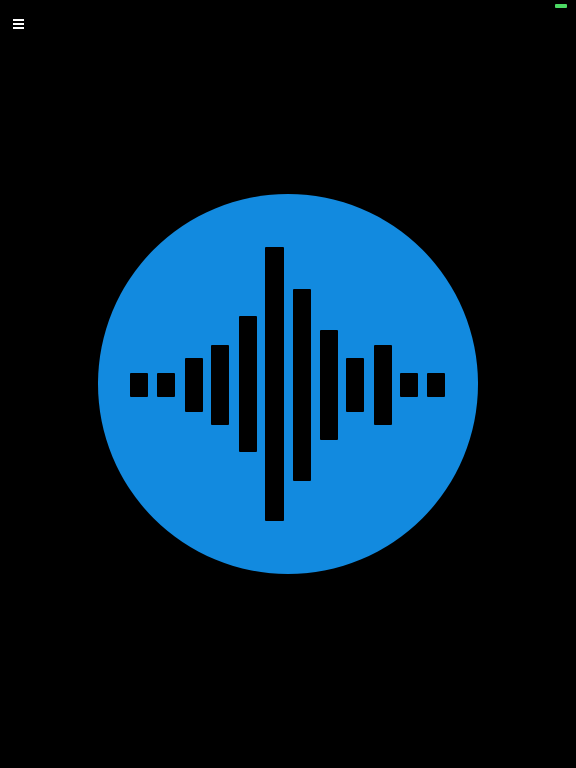  What do you see at coordinates (561, 6) in the screenshot?
I see `battery-indicator` at bounding box center [561, 6].